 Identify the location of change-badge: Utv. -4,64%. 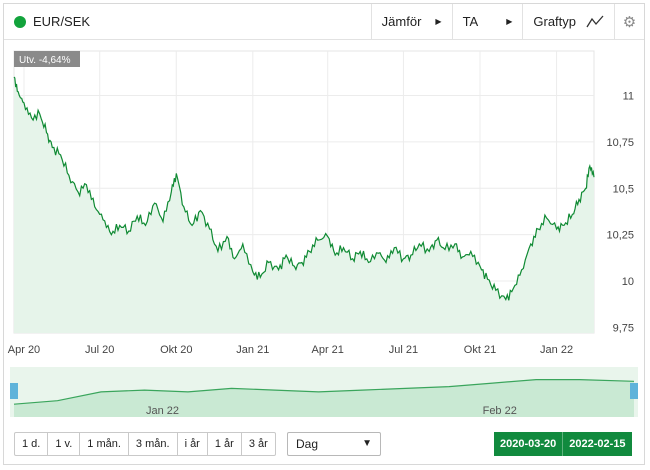
(47, 59).